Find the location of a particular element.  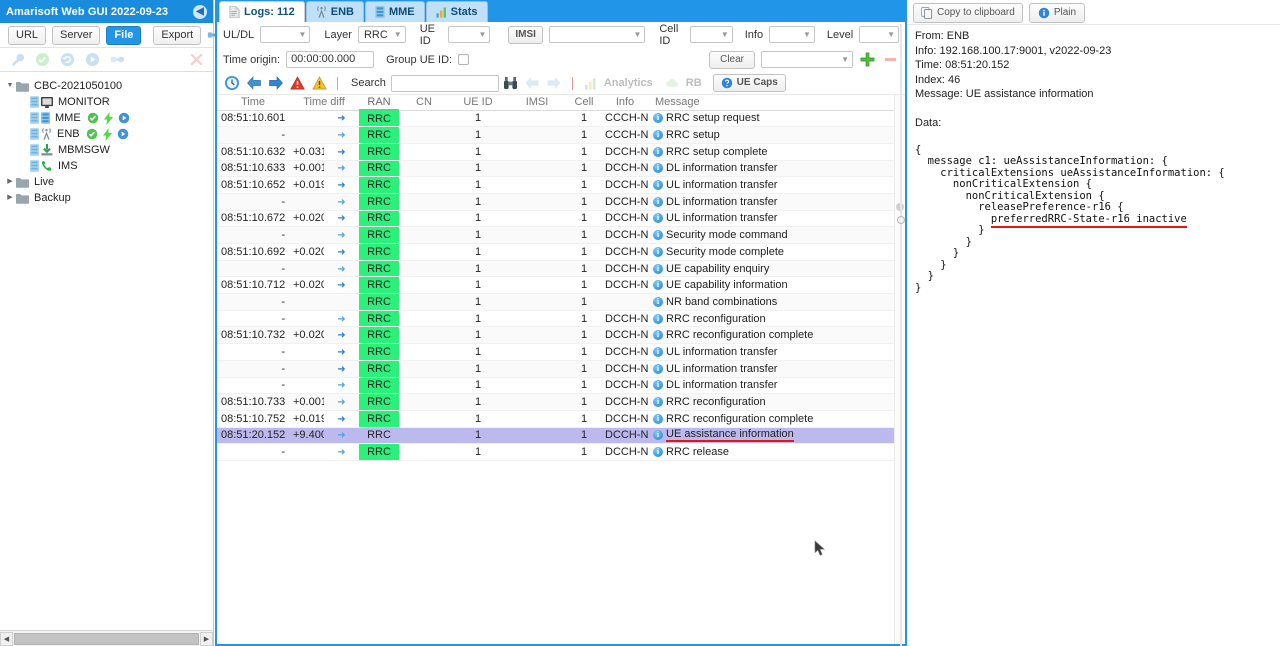

imsi-select: ▼ is located at coordinates (597, 34).